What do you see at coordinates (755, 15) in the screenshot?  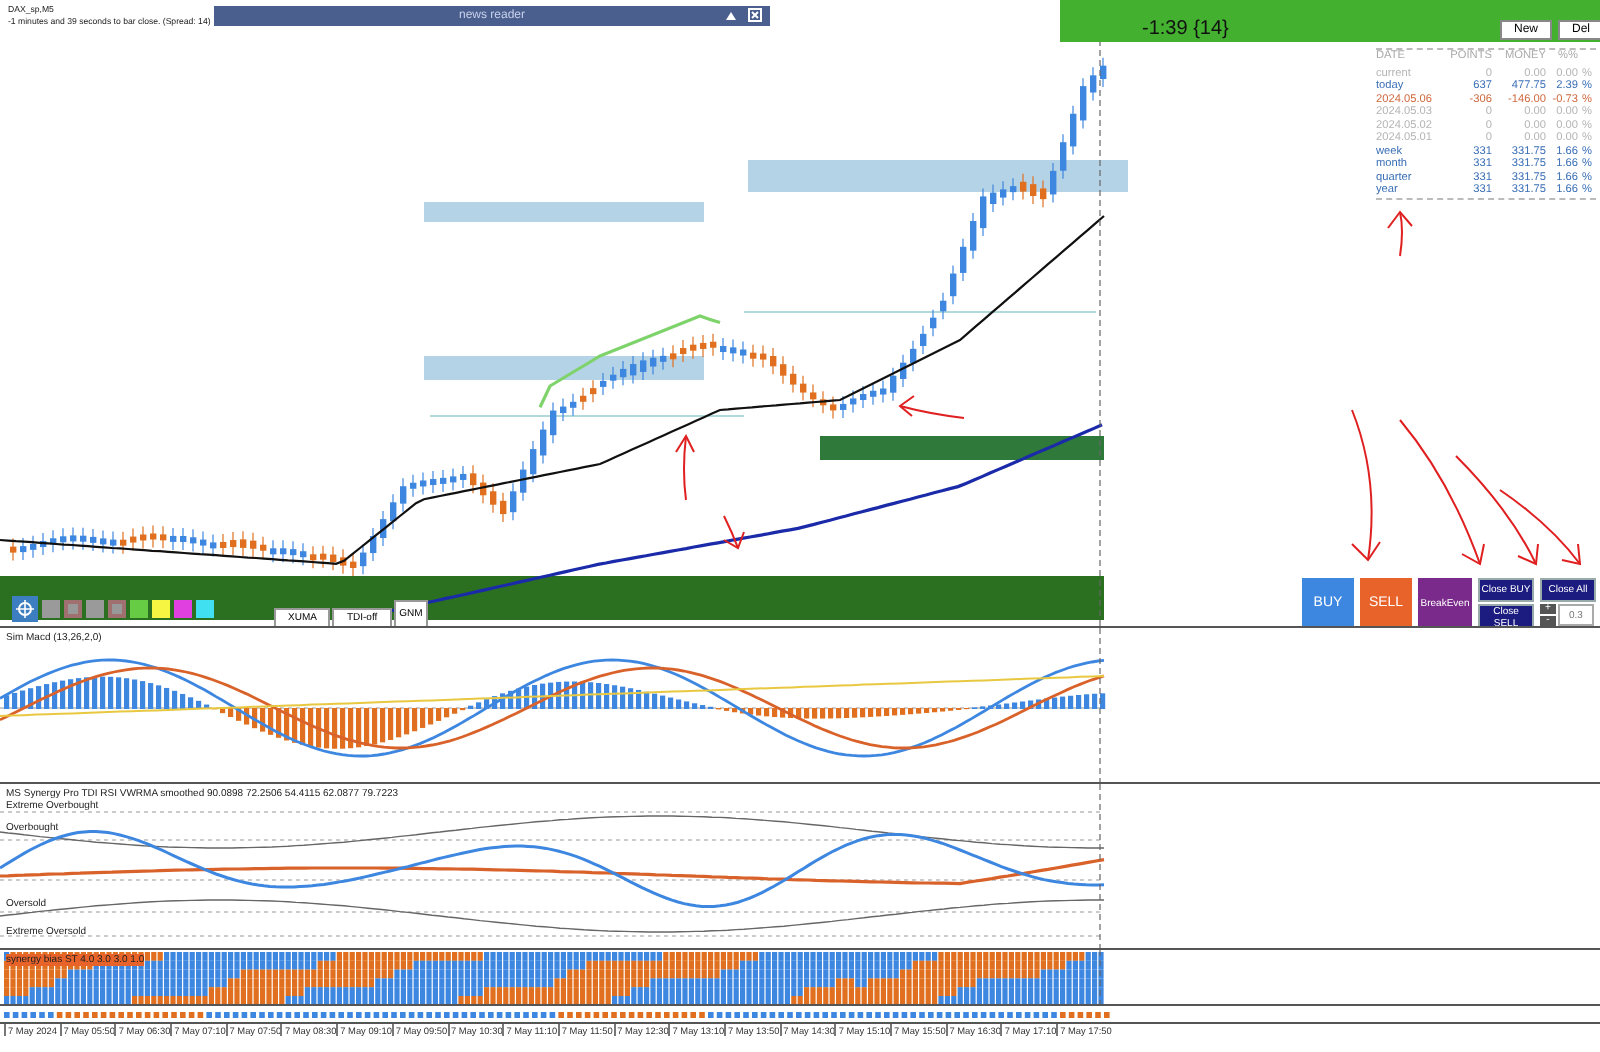 I see `close-icon` at bounding box center [755, 15].